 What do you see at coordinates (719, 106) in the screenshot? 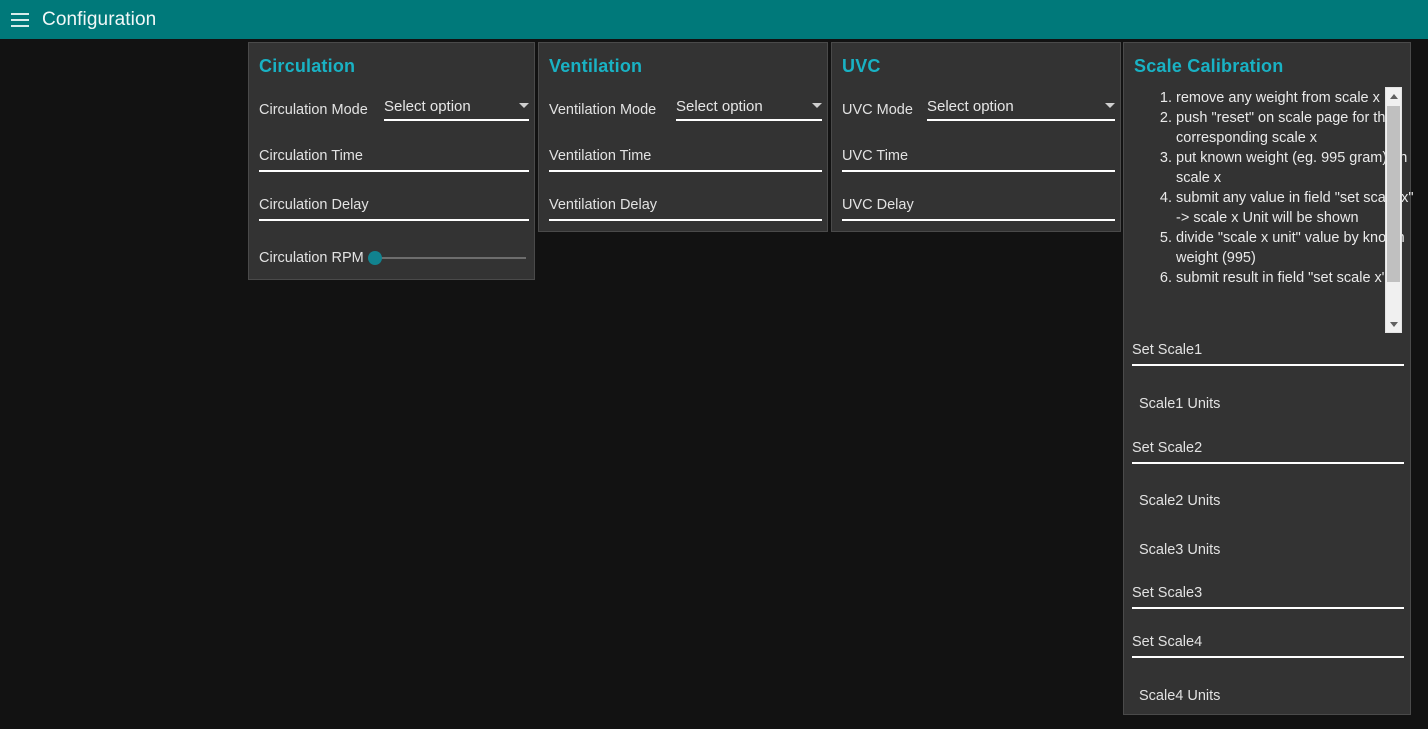
I see `ventilation-mode-value: Select option` at bounding box center [719, 106].